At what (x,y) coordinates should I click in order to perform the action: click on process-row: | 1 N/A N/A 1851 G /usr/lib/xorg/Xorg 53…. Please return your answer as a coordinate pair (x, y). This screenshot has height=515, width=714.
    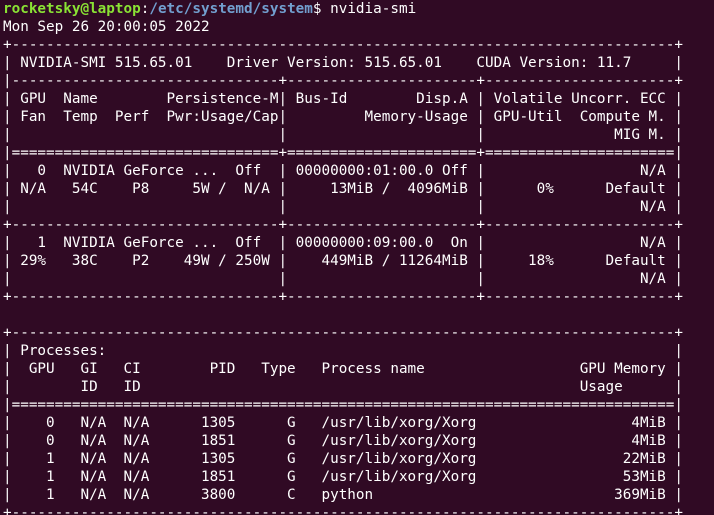
    Looking at the image, I should click on (343, 477).